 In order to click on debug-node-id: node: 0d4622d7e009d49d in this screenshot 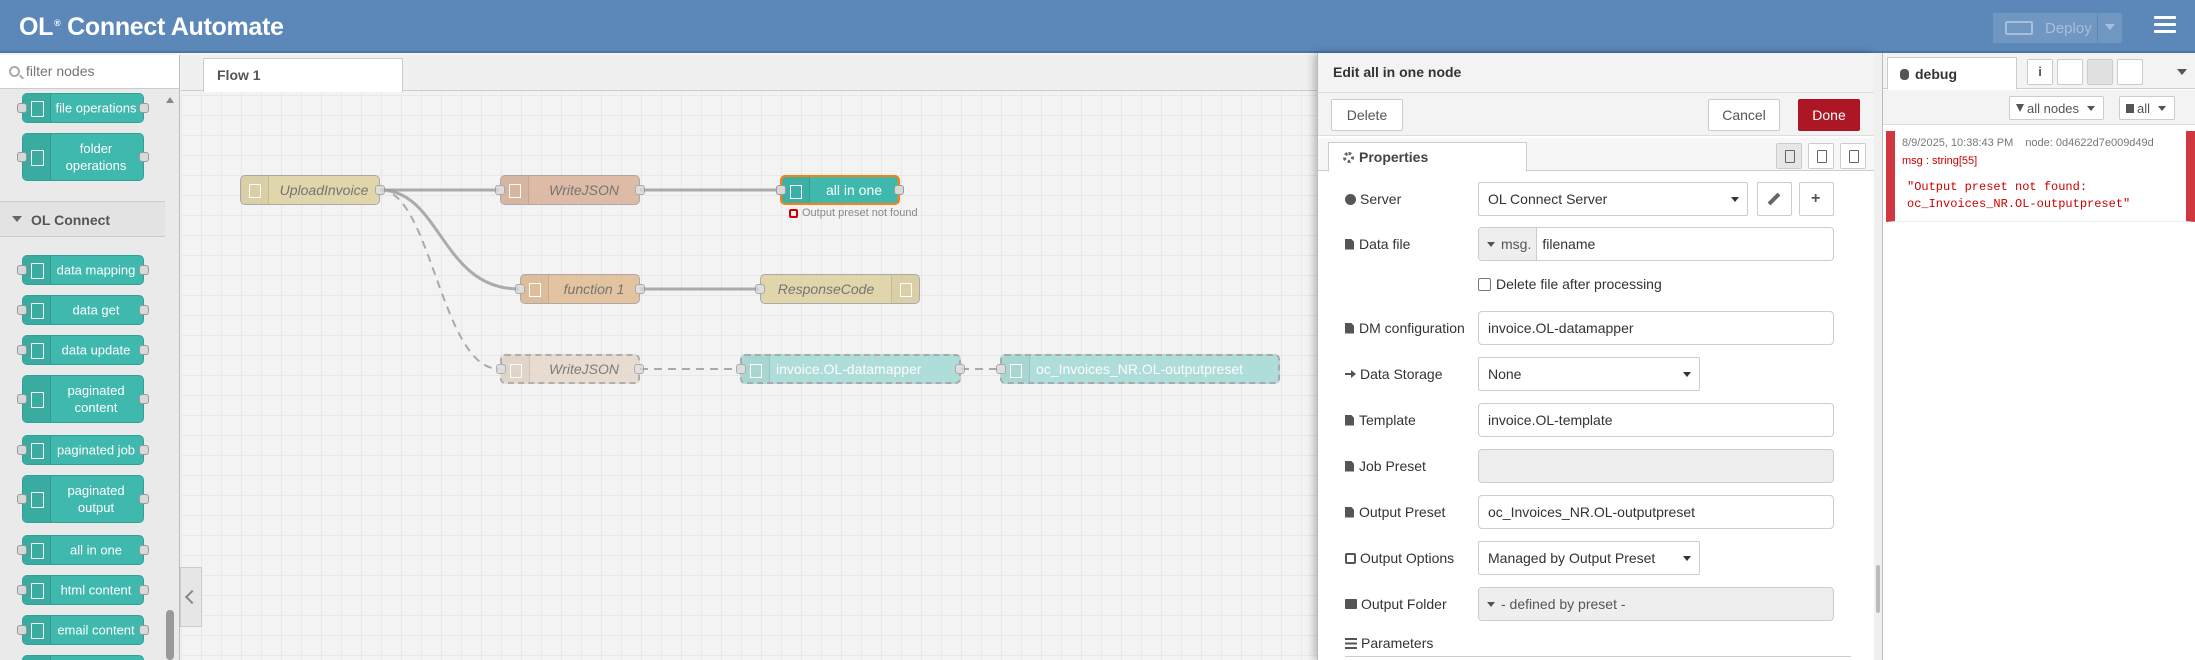, I will do `click(2089, 143)`.